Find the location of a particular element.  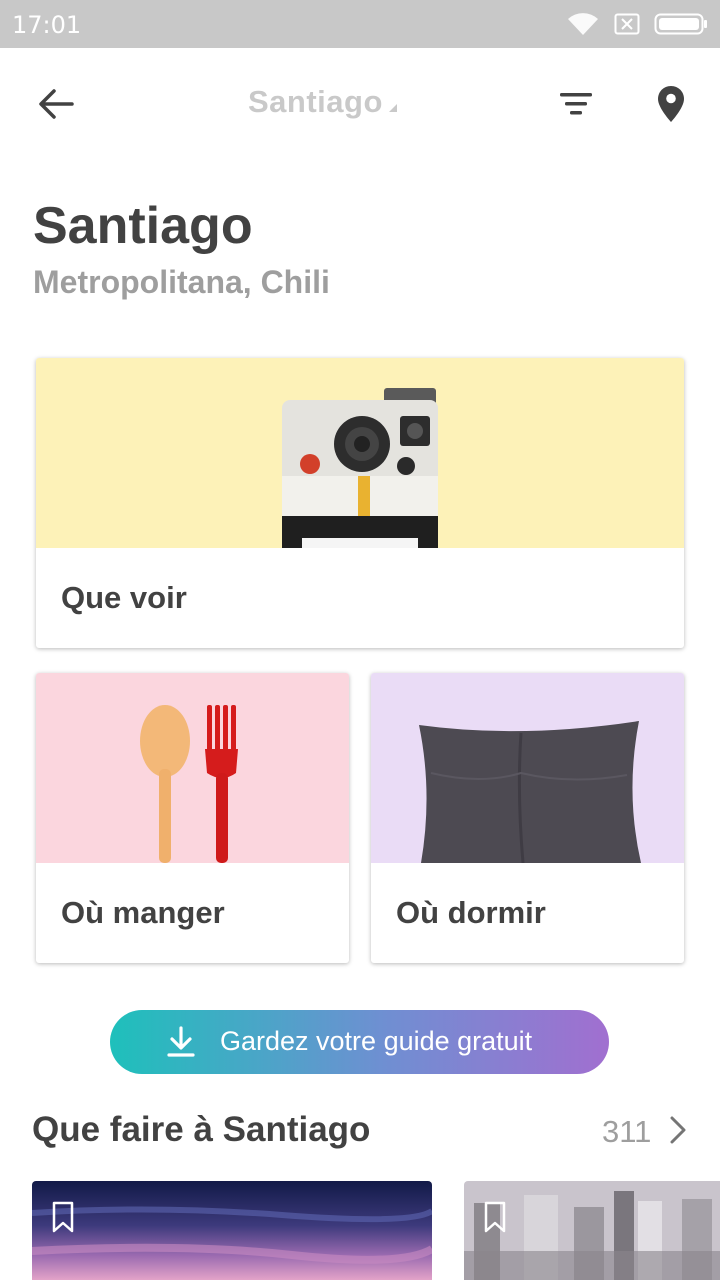

sim-icon is located at coordinates (627, 24).